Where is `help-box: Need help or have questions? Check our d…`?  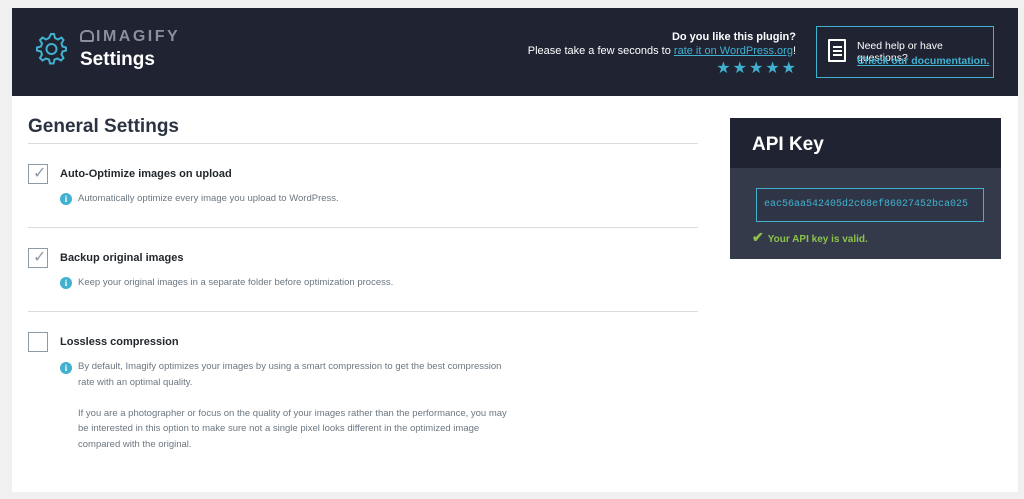
help-box: Need help or have questions? Check our d… is located at coordinates (905, 52).